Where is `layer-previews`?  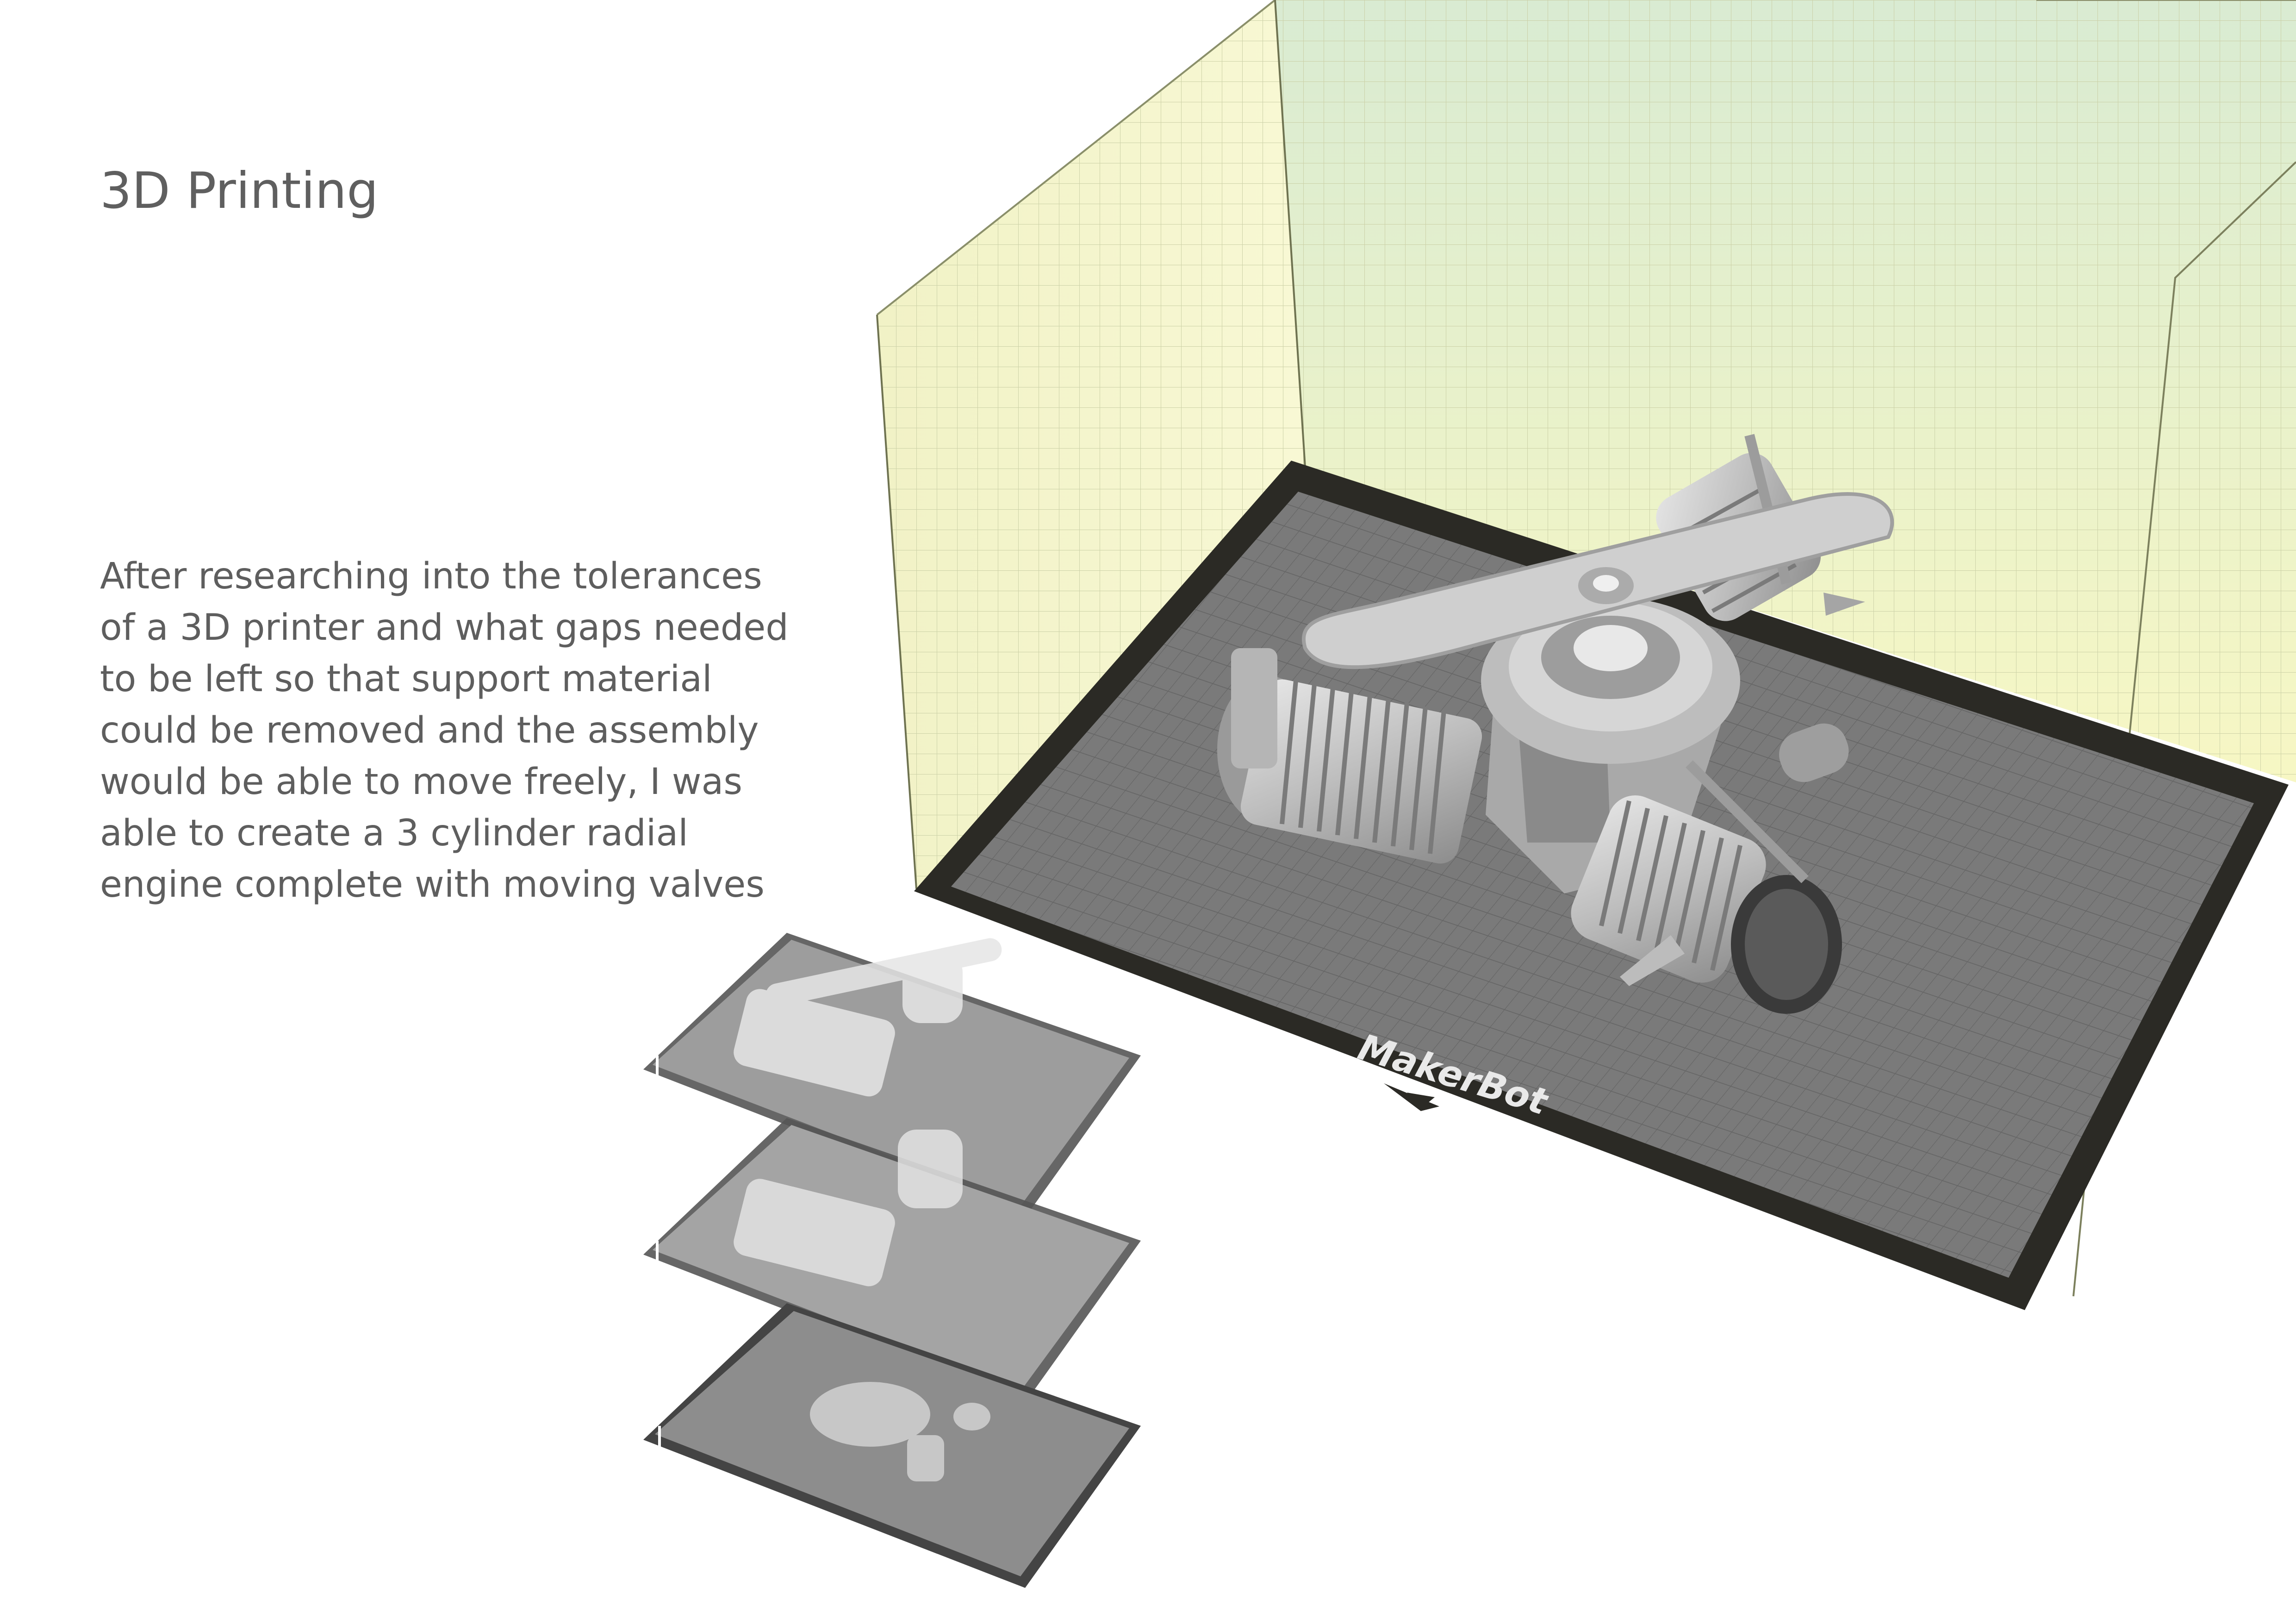
layer-previews is located at coordinates (892, 1260).